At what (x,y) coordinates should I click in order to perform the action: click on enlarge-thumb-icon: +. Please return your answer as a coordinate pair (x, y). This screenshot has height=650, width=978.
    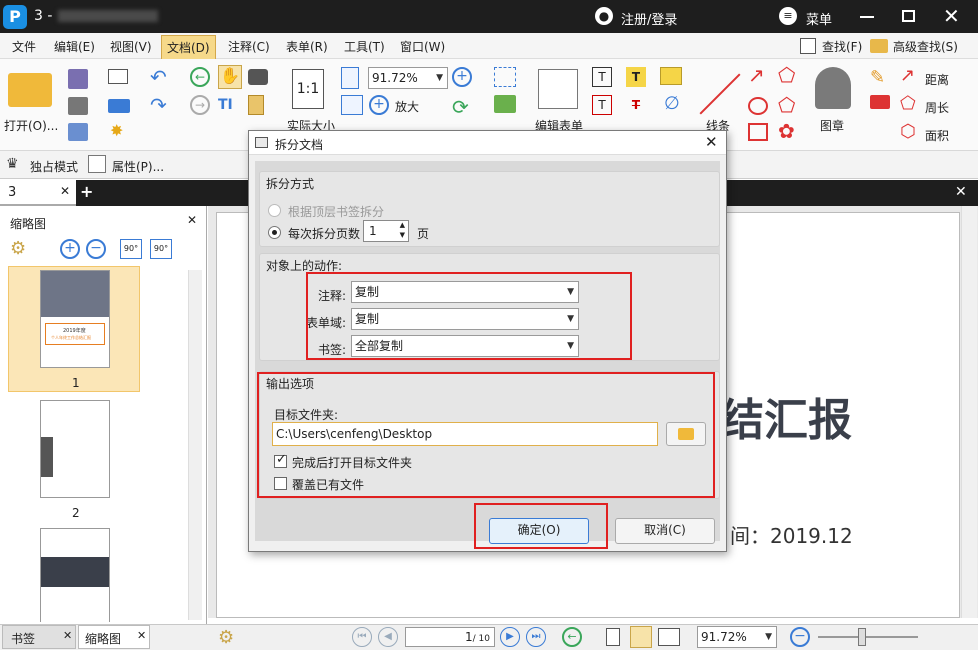
    Looking at the image, I should click on (70, 249).